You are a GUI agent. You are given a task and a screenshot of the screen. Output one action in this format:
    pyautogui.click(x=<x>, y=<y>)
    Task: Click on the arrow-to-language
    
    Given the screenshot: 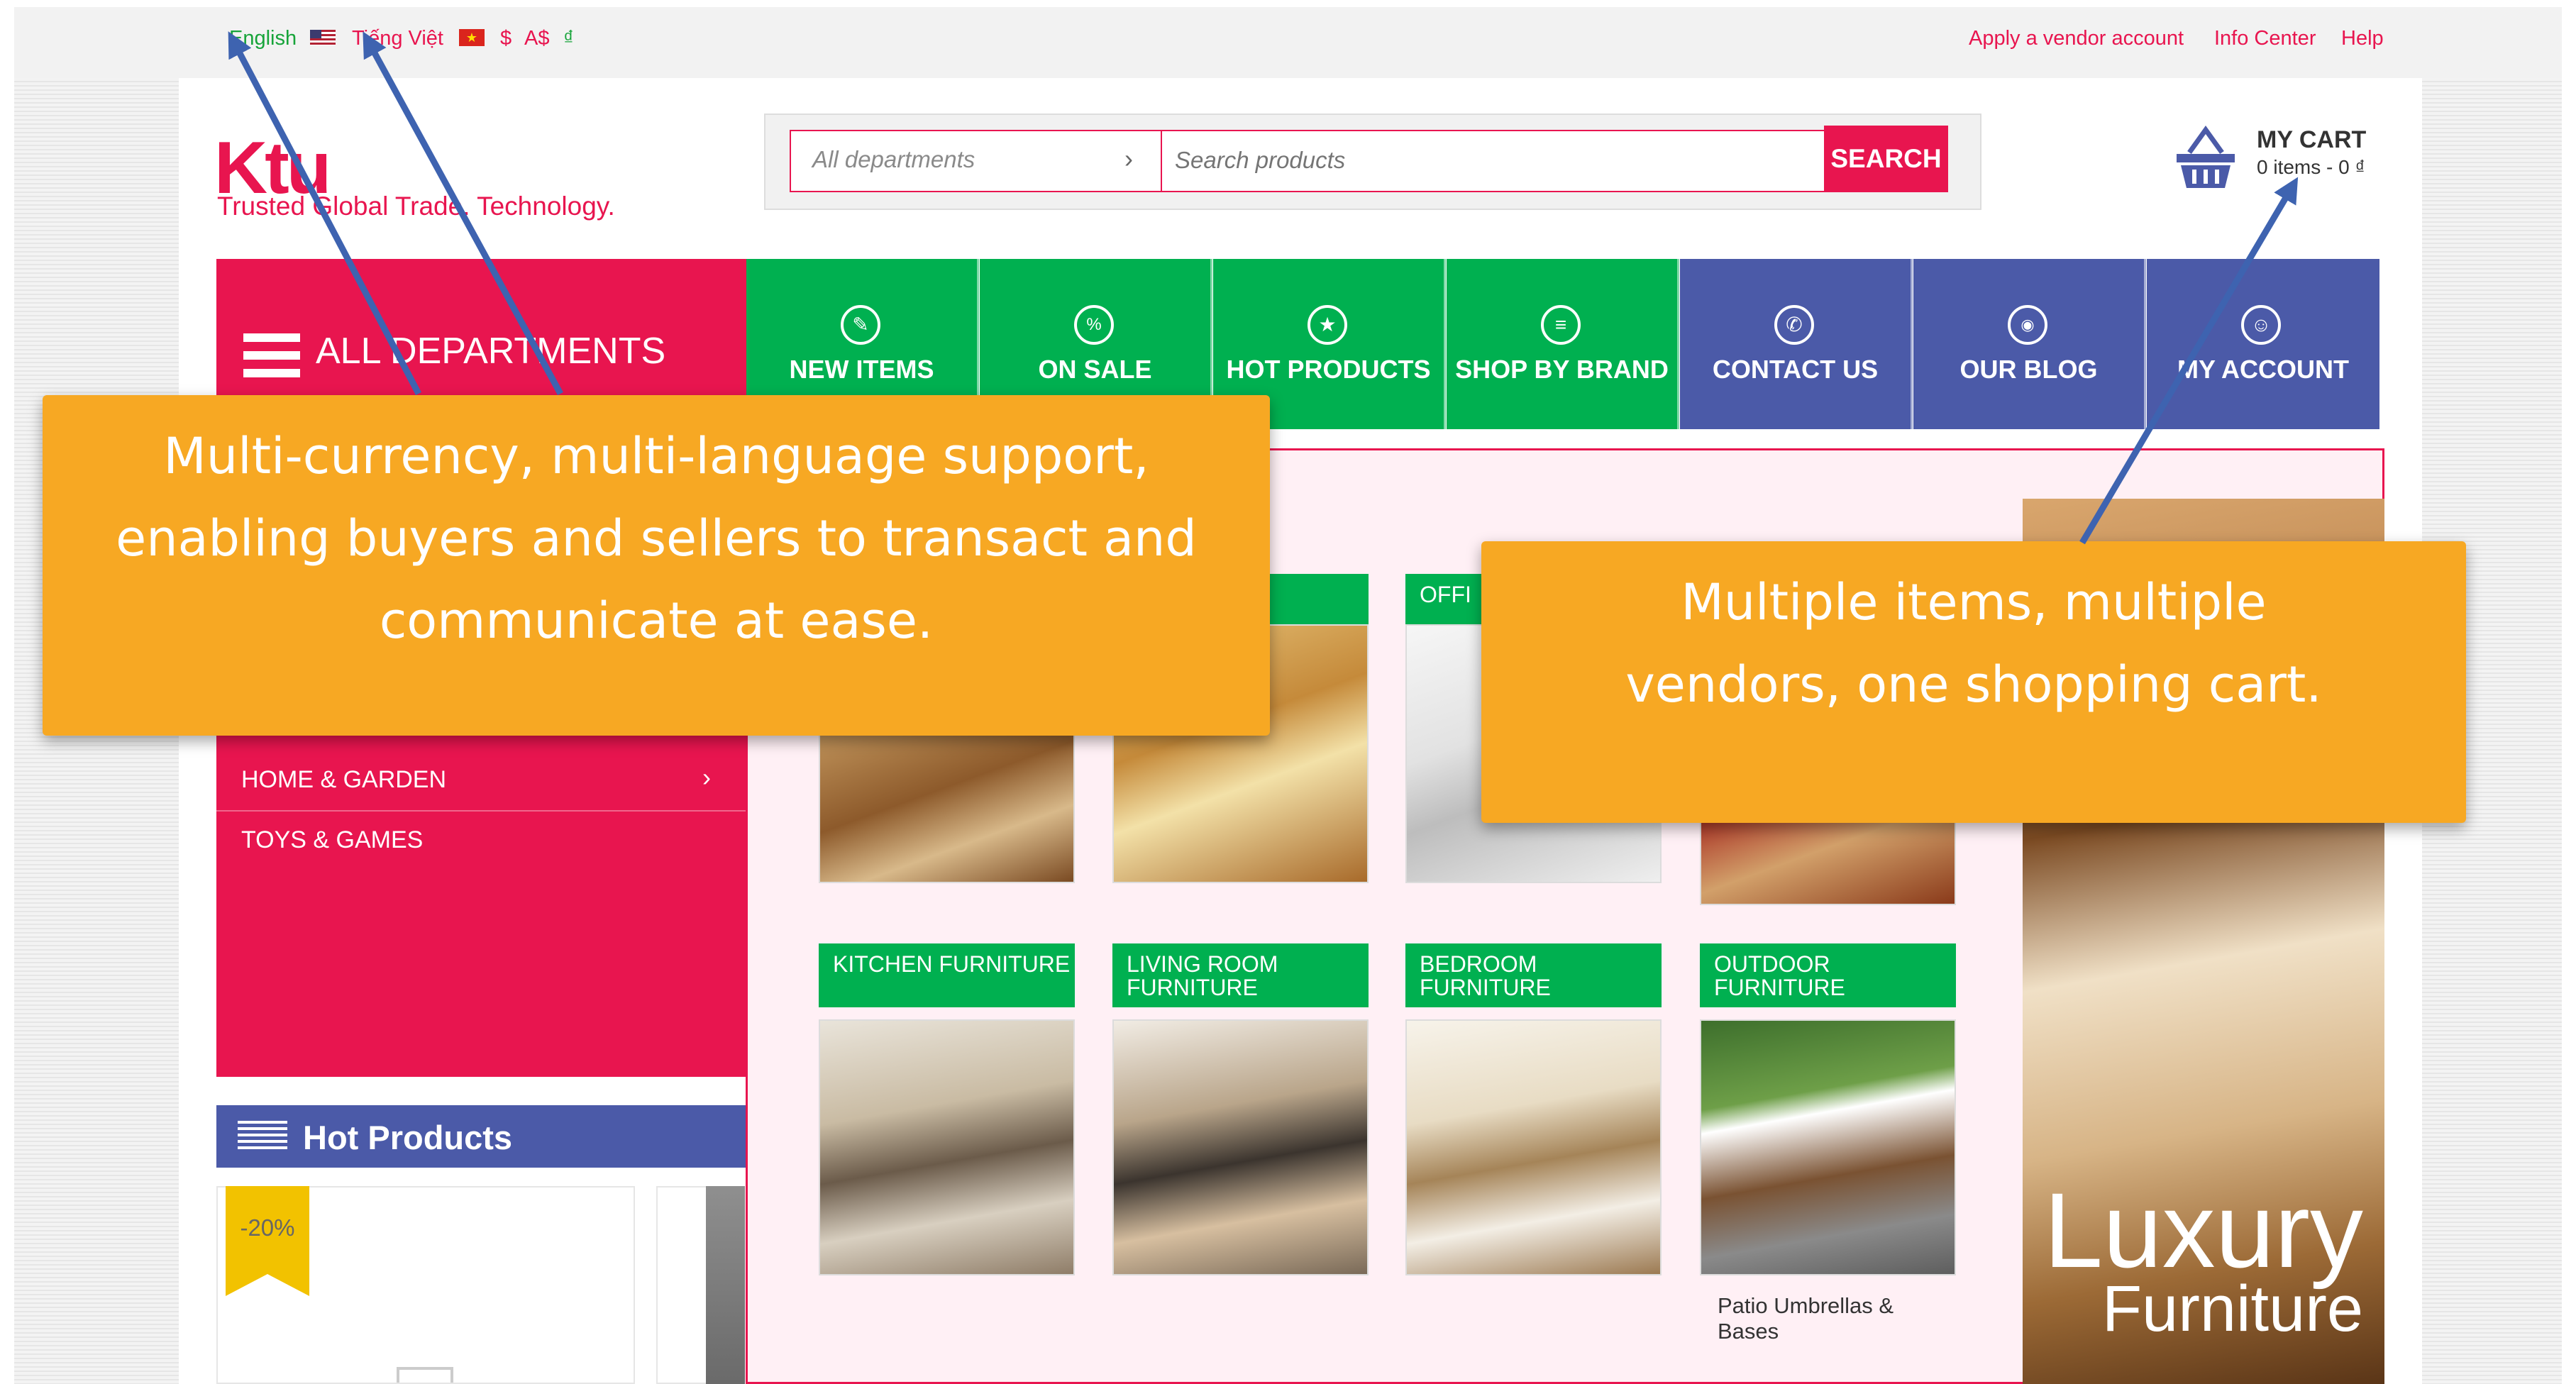 What is the action you would take?
    pyautogui.click(x=324, y=214)
    